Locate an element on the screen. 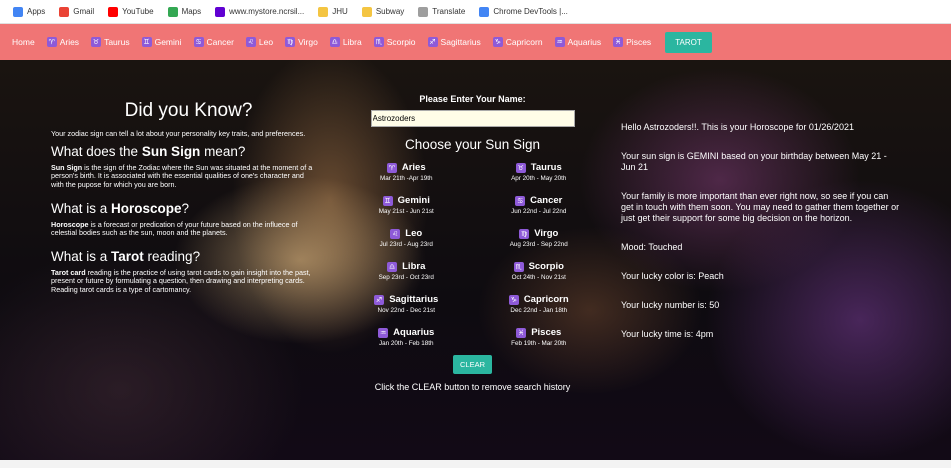  nav-label: Cancer is located at coordinates (220, 42).